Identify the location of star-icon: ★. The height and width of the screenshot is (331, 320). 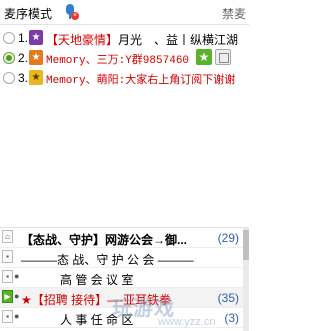
(204, 57).